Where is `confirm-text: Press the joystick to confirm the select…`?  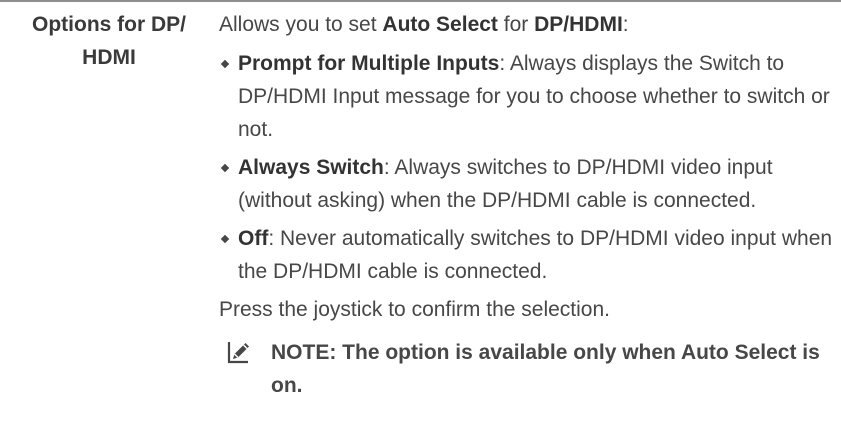
confirm-text: Press the joystick to confirm the select… is located at coordinates (414, 309).